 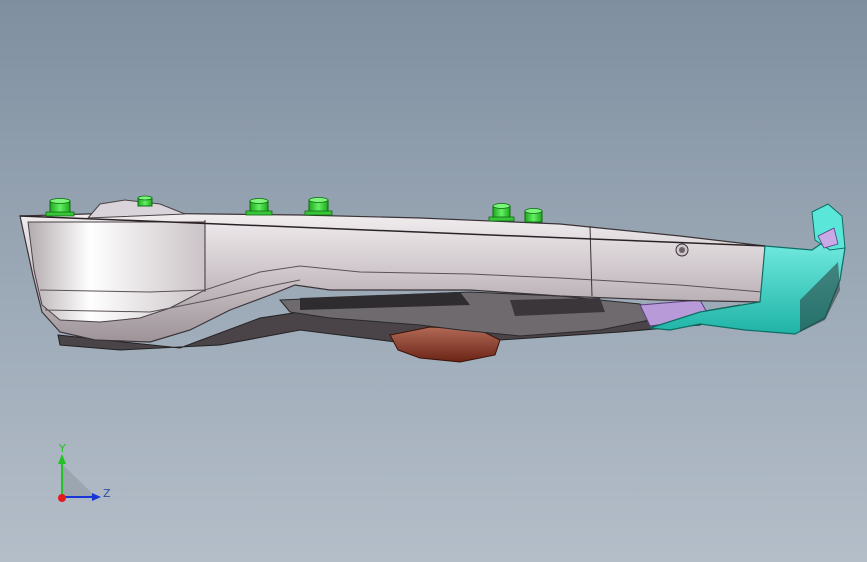 What do you see at coordinates (62, 498) in the screenshot?
I see `x-axis-origin` at bounding box center [62, 498].